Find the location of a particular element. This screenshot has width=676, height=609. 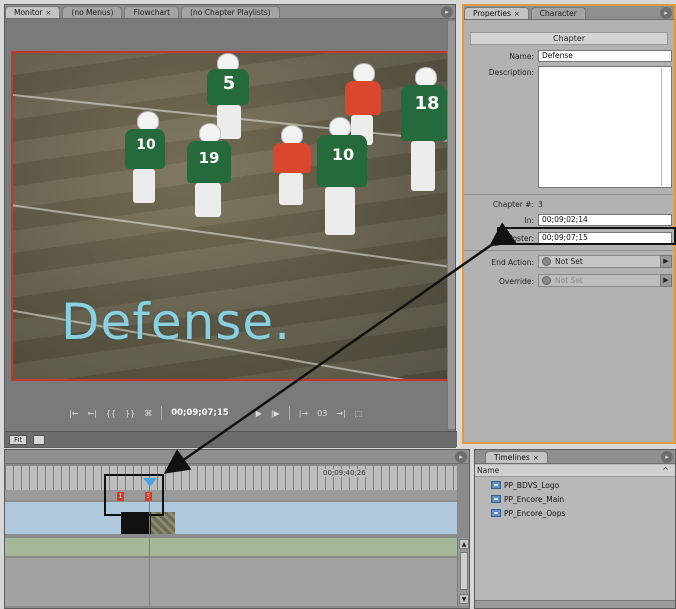

chapter-marker-track is located at coordinates (231, 495).